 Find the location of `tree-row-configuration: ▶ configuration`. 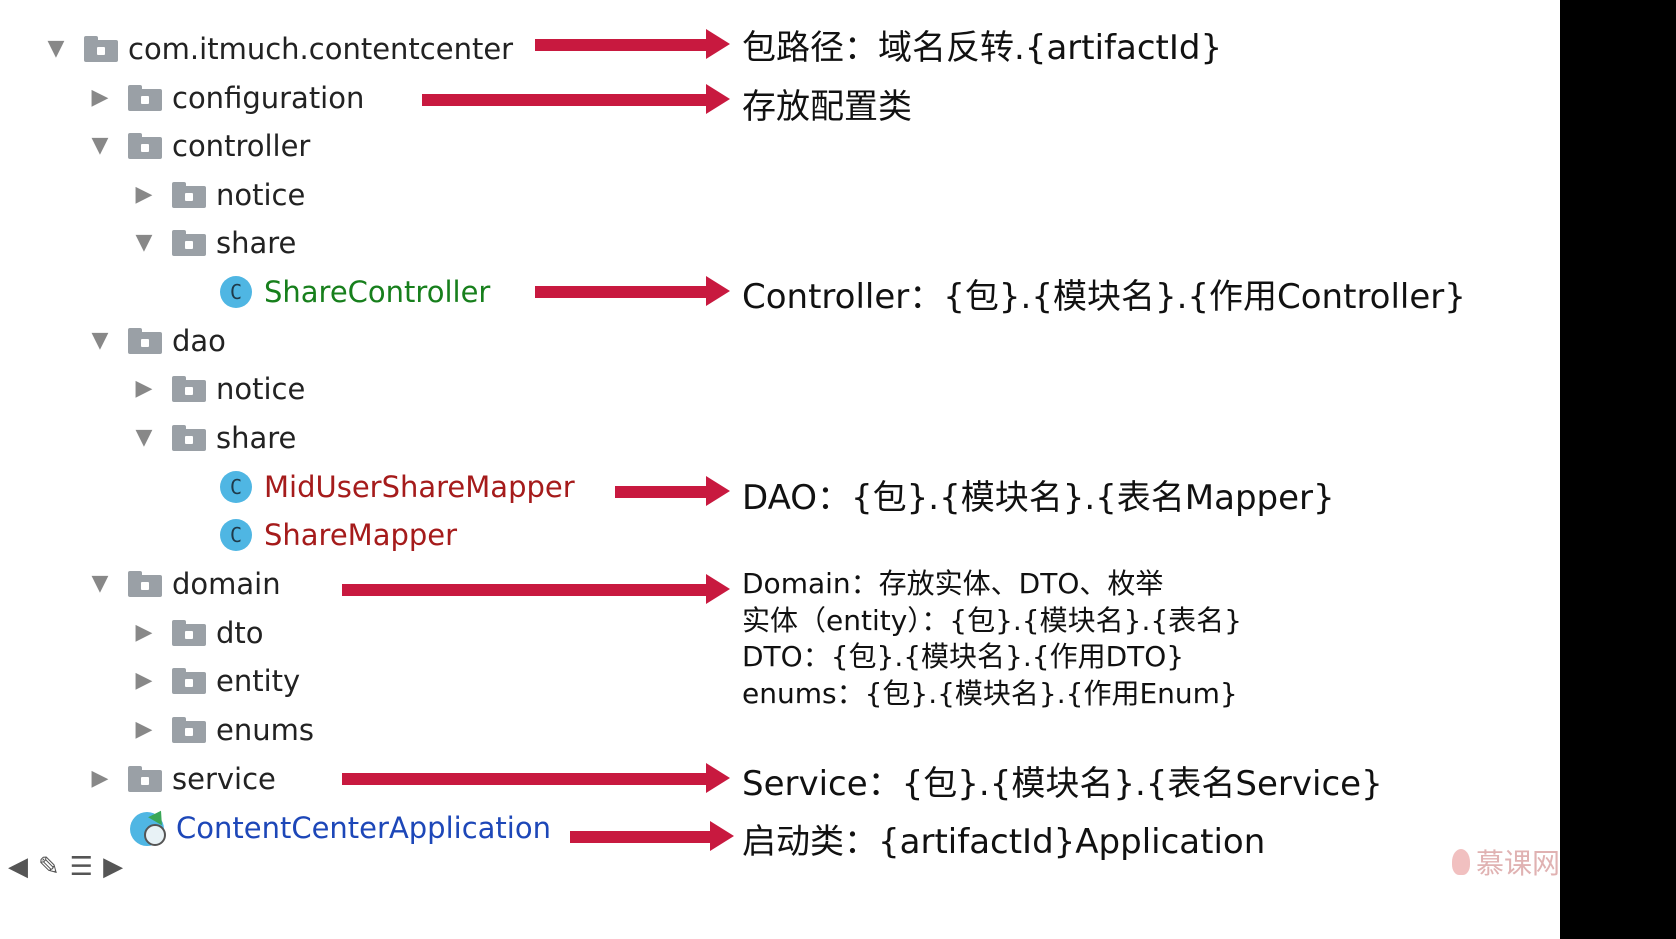

tree-row-configuration: ▶ configuration is located at coordinates (226, 98).